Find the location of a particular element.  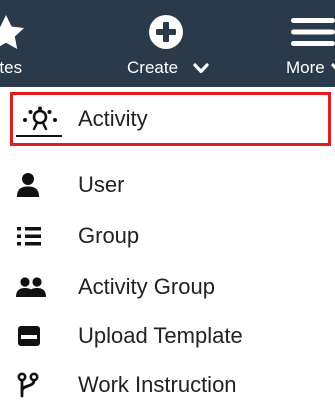

menu-item-activity: Activity is located at coordinates (170, 119).